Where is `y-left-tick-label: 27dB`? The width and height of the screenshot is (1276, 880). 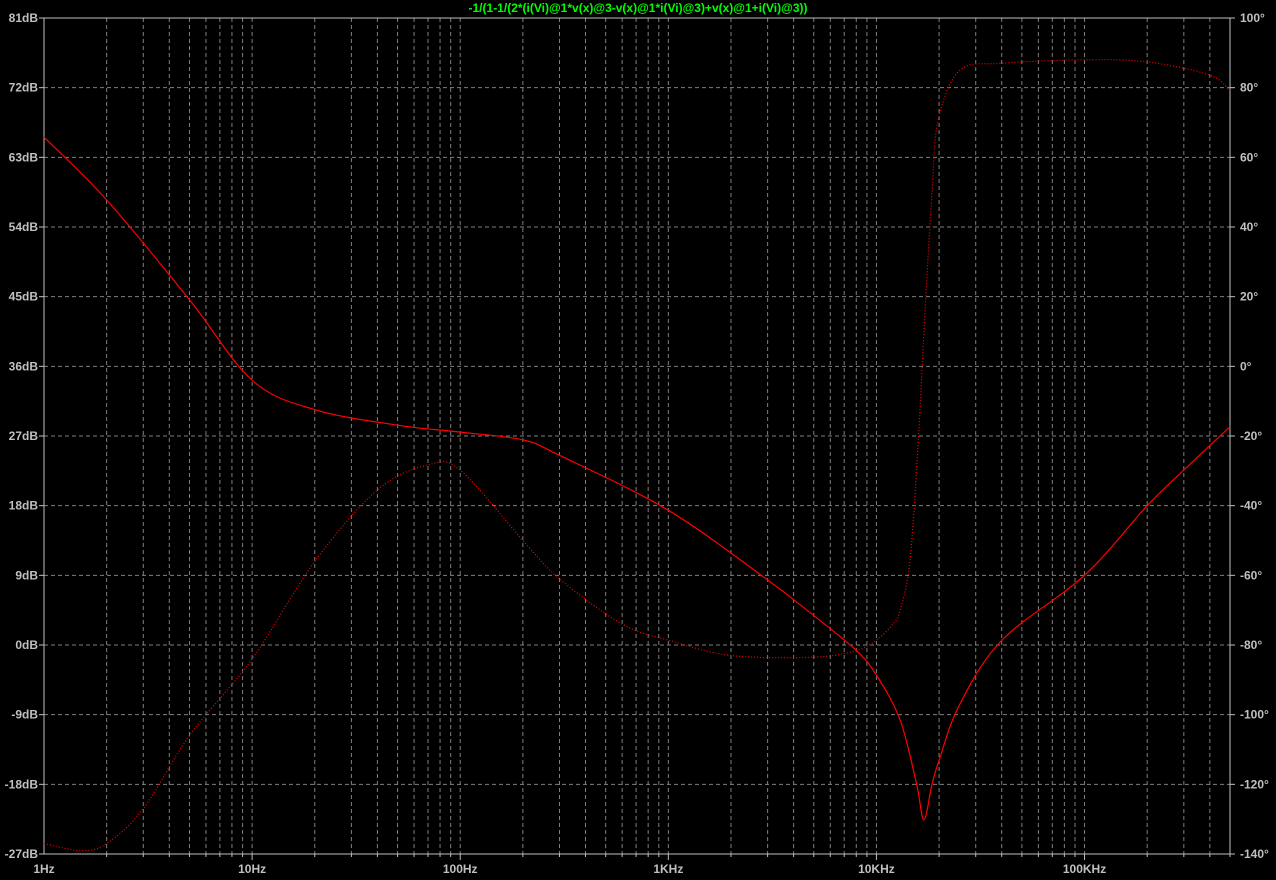
y-left-tick-label: 27dB is located at coordinates (24, 436).